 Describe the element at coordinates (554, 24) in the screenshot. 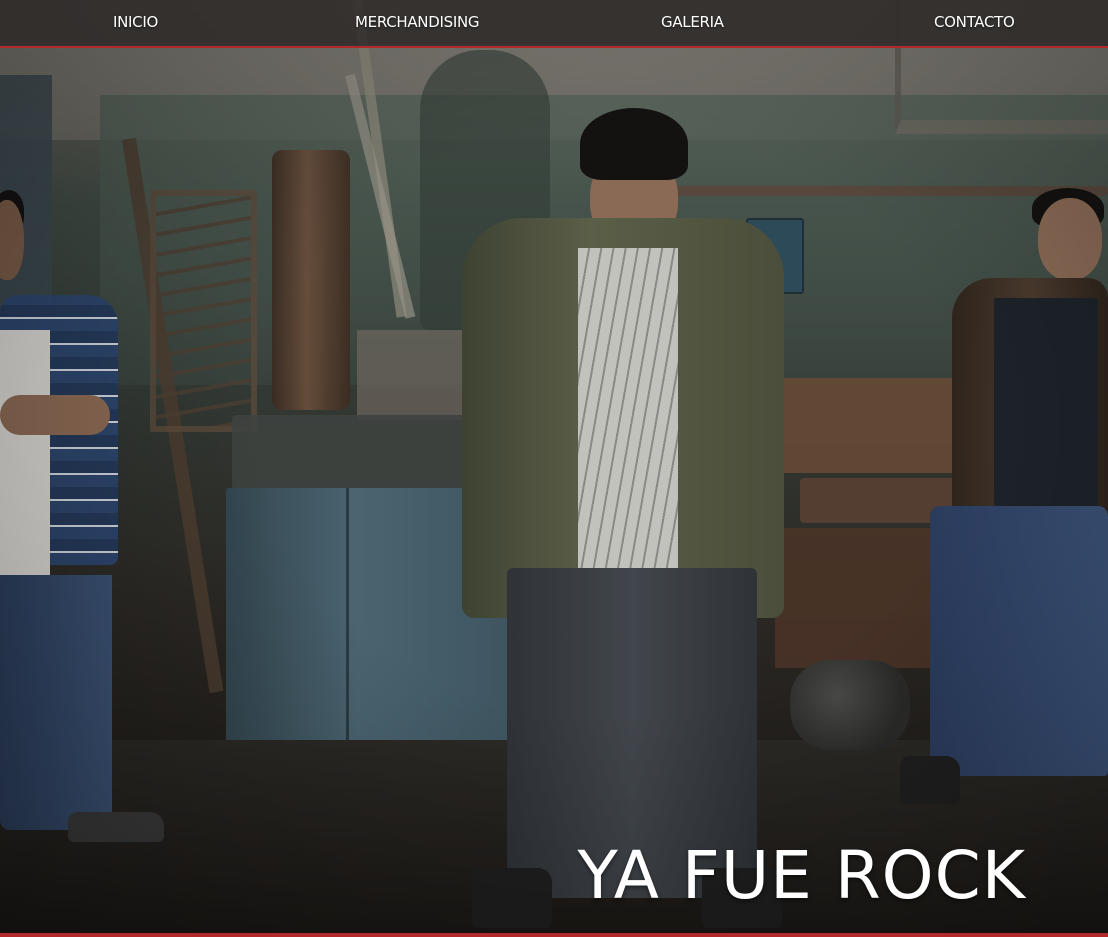

I see `top-nav: INICIO MERCHANDISING GALERIA CONTACTO` at that location.